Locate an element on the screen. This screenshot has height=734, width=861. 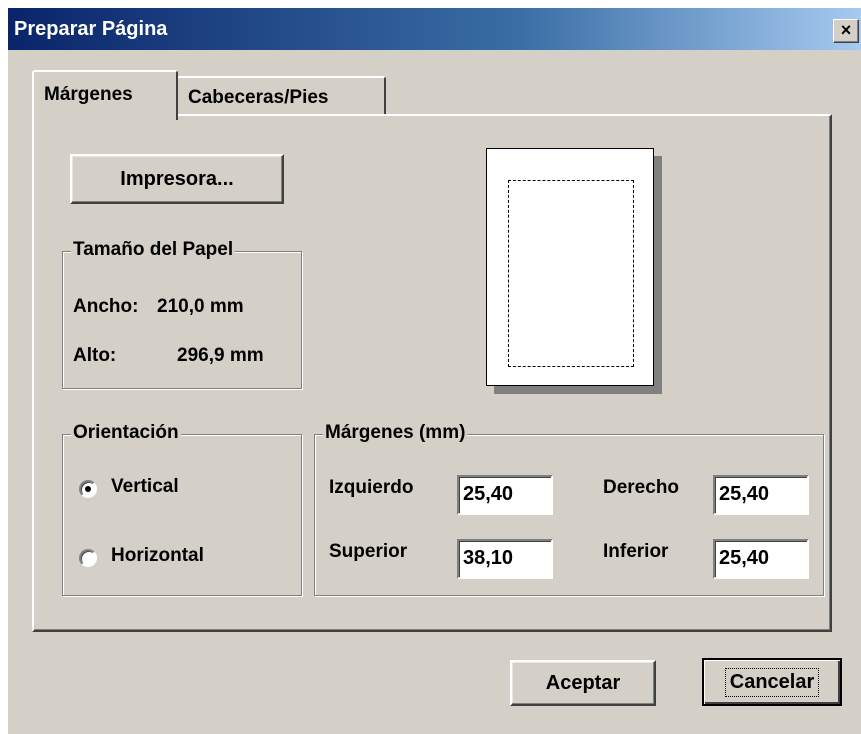
margin-bottom-input: 25,40 is located at coordinates (761, 559).